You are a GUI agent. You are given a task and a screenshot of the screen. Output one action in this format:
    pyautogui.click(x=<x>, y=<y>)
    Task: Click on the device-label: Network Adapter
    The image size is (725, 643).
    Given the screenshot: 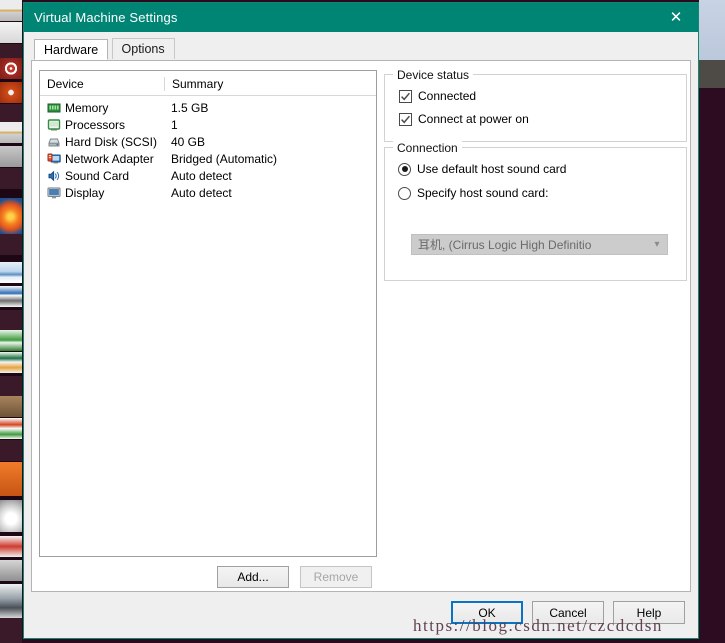 What is the action you would take?
    pyautogui.click(x=109, y=158)
    